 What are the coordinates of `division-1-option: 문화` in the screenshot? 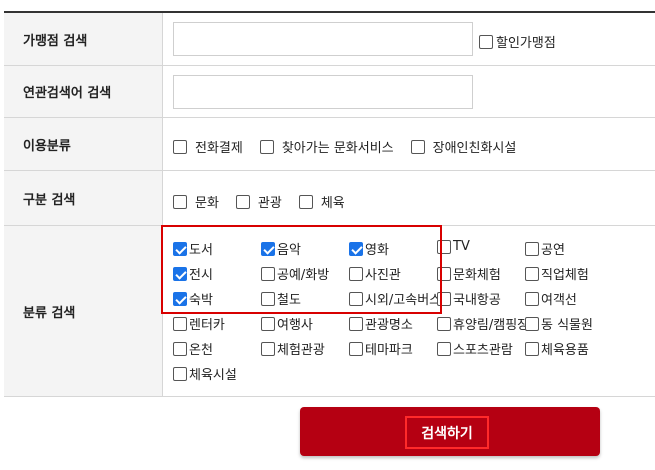 It's located at (196, 201).